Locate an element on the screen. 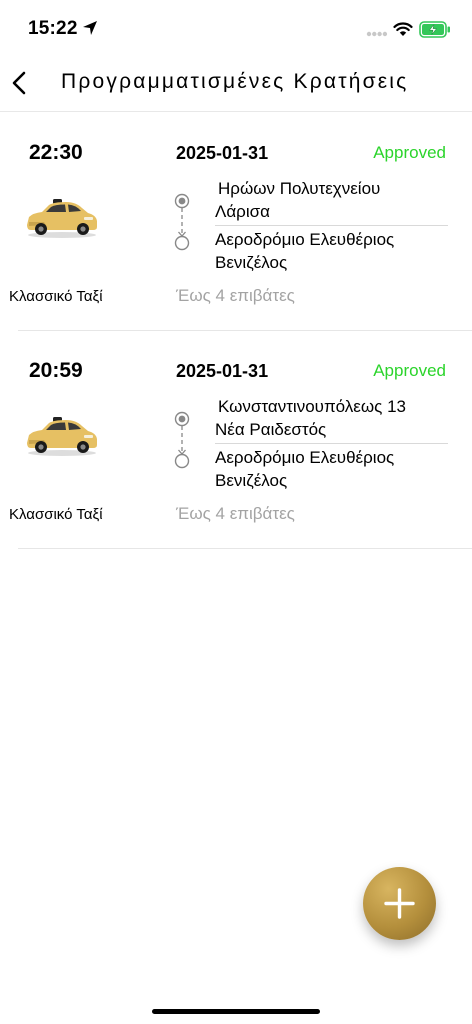  battery-charging-icon is located at coordinates (434, 29).